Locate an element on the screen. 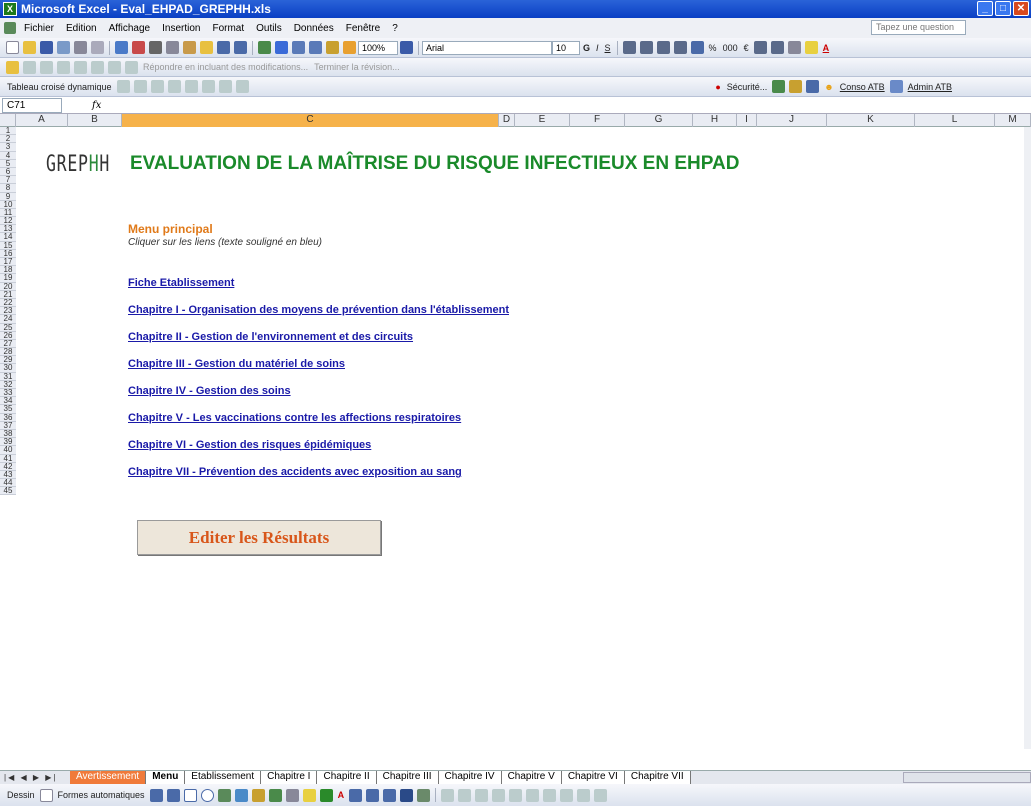 The height and width of the screenshot is (806, 1031). line-icon is located at coordinates (156, 795).